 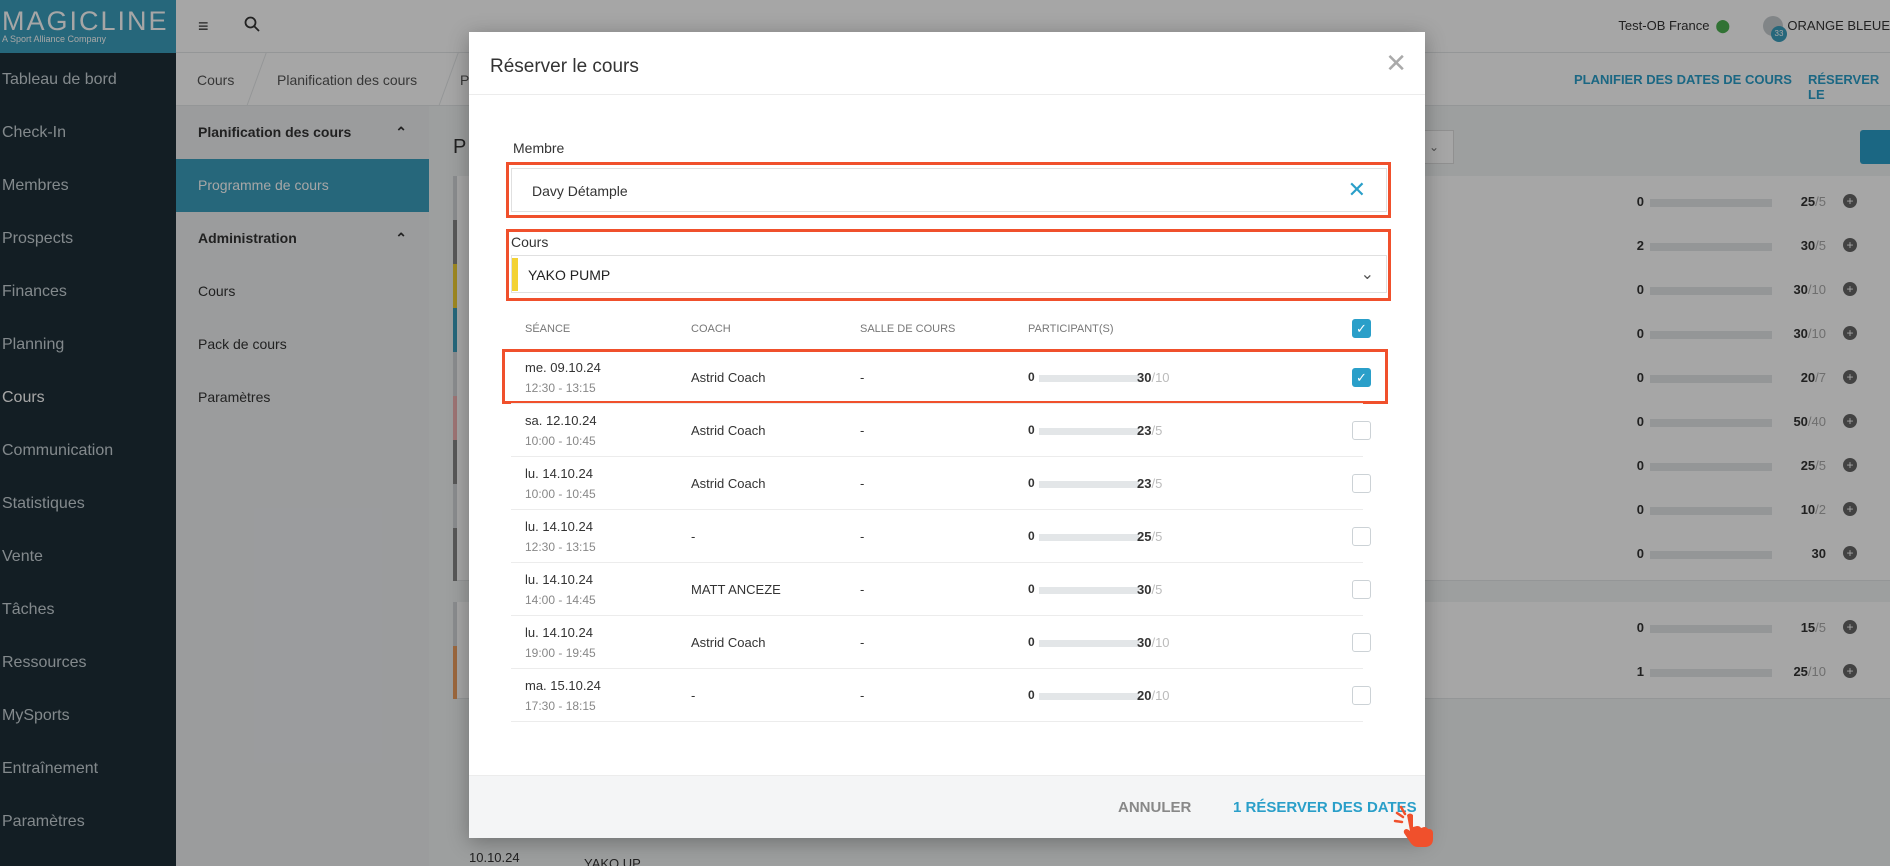 I want to click on col-coach: COACH, so click(x=711, y=329).